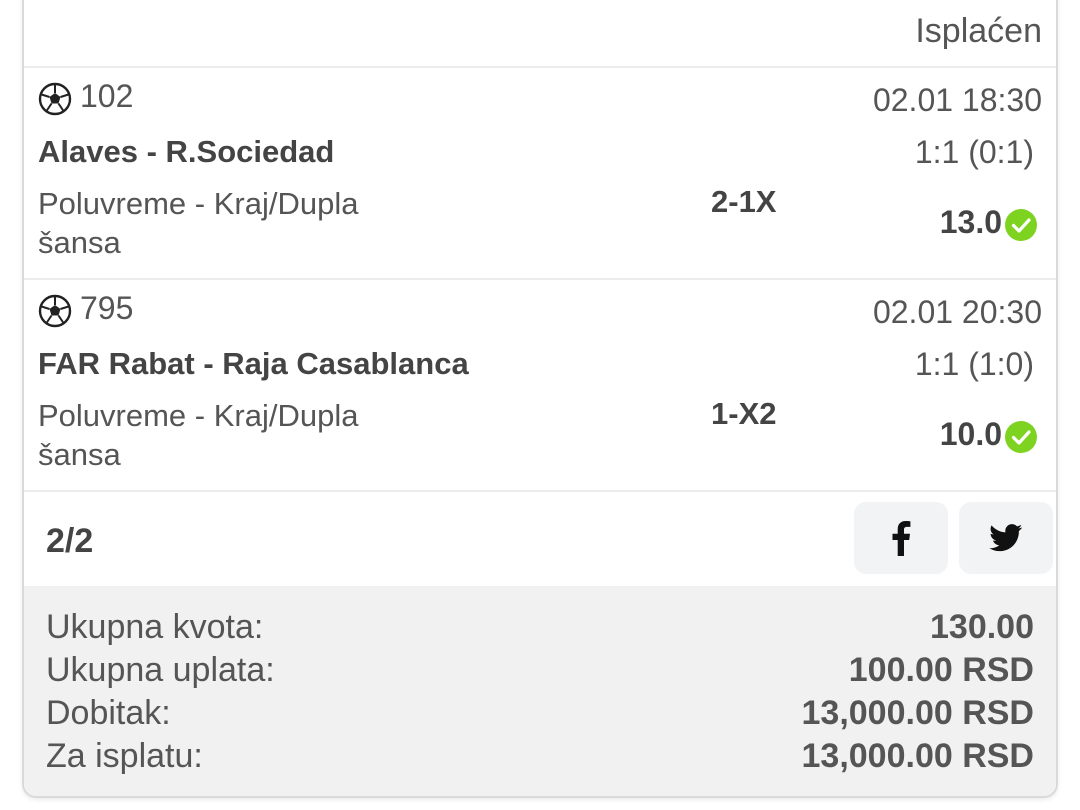  Describe the element at coordinates (974, 152) in the screenshot. I see `match-score: 1:1 (0:1)` at that location.